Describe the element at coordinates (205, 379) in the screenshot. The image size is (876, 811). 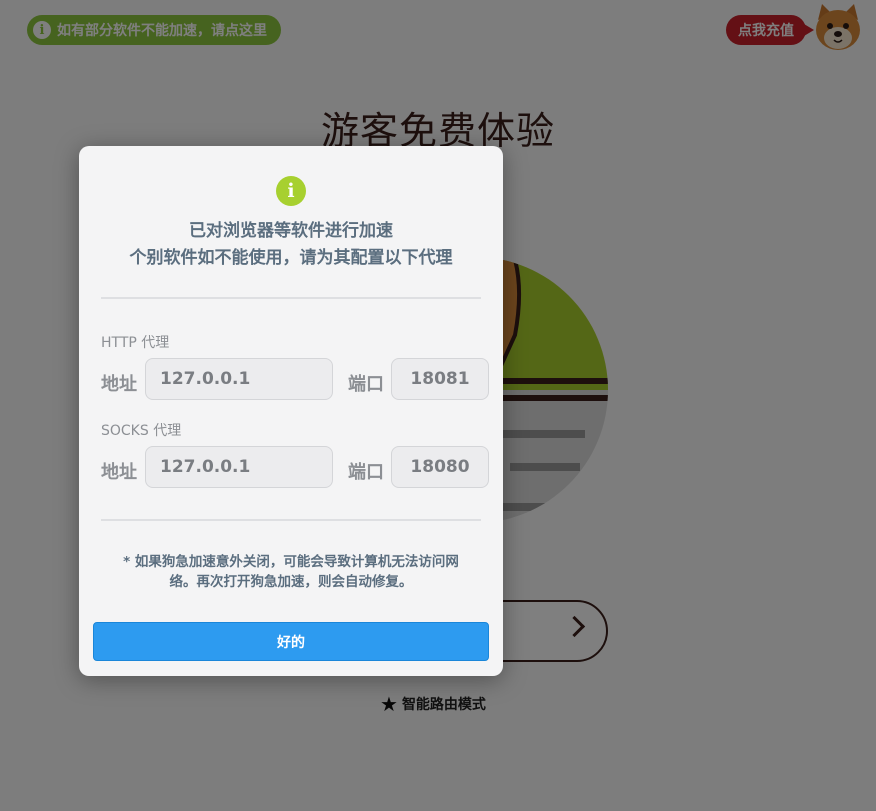
I see `http-address-value: 127.0.0.1` at that location.